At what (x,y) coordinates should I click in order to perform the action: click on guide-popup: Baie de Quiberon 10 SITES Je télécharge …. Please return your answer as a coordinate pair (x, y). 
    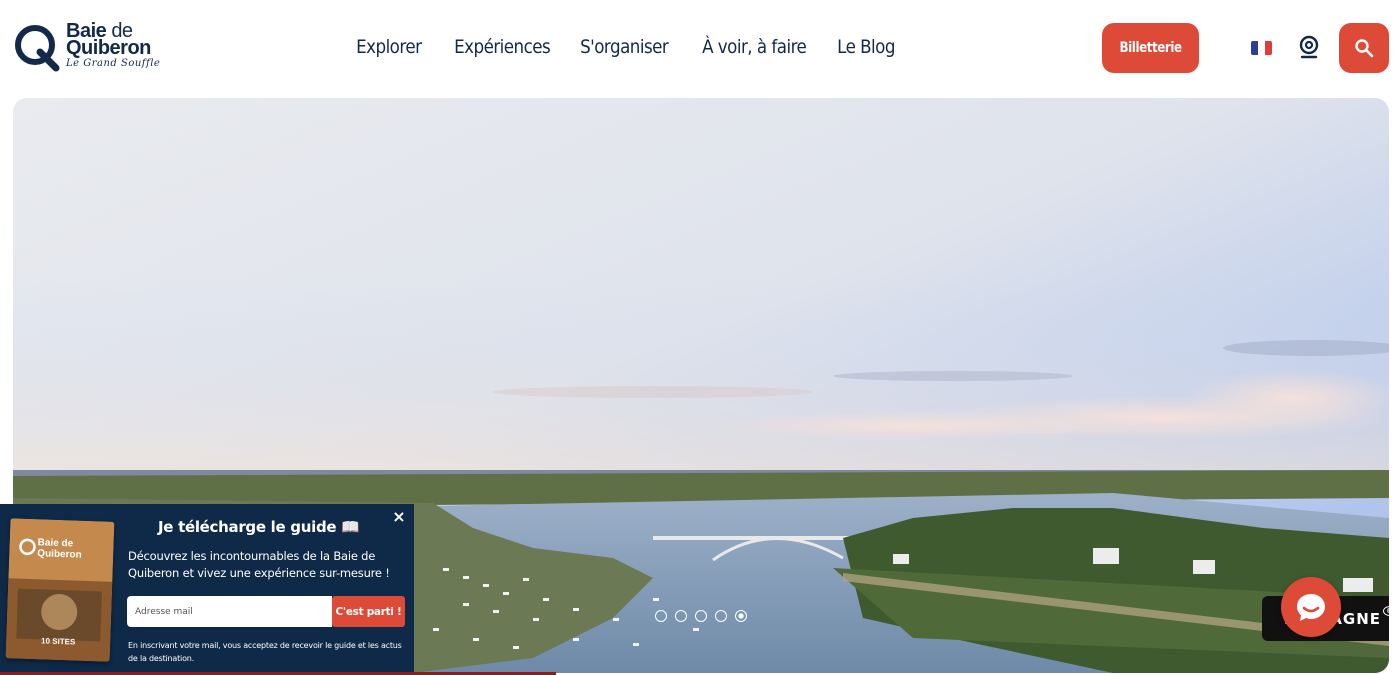
    Looking at the image, I should click on (207, 588).